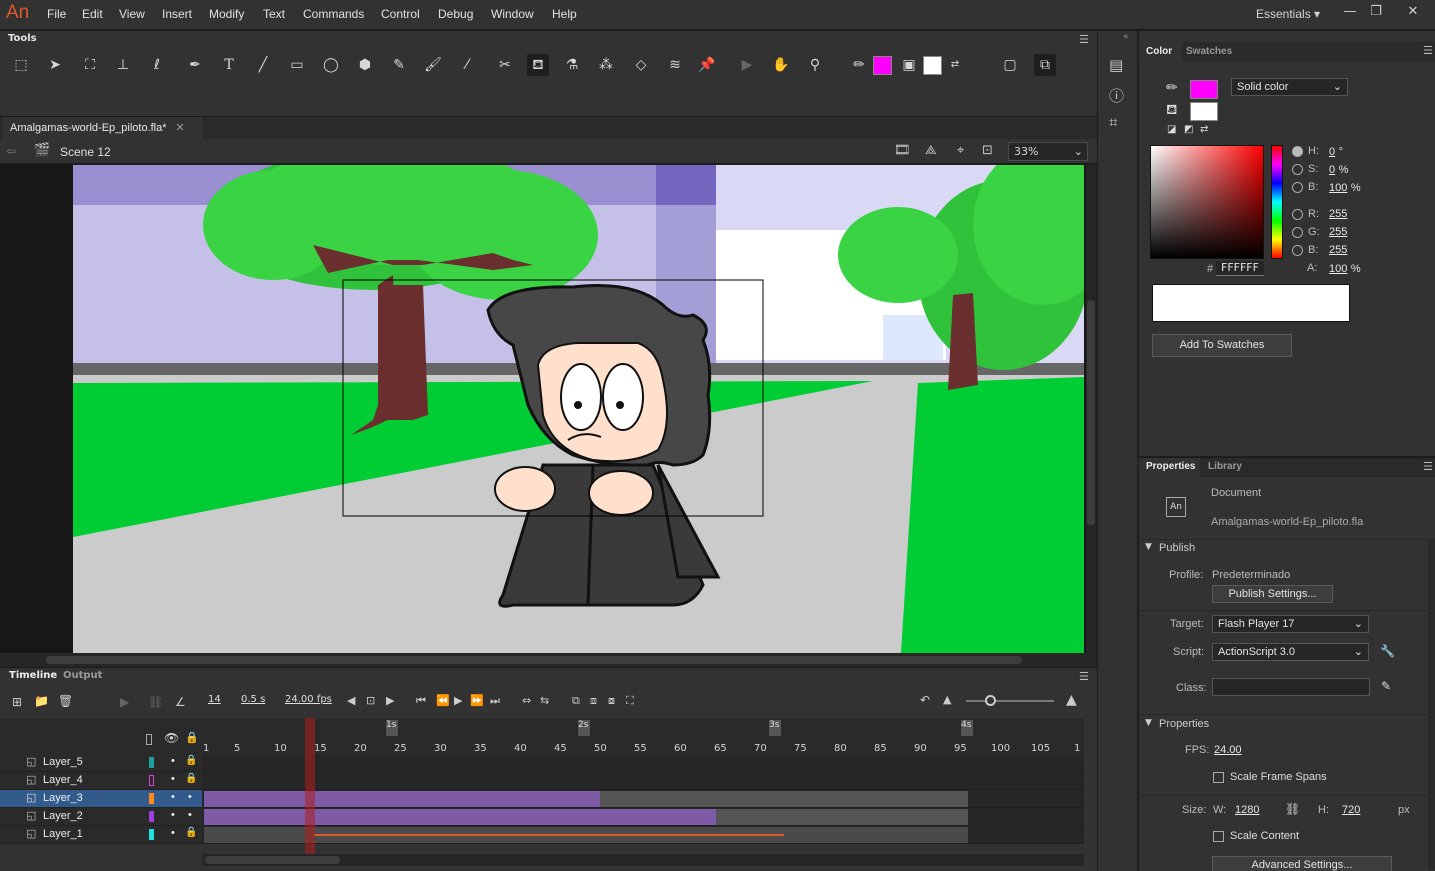  What do you see at coordinates (931, 150) in the screenshot?
I see `edit-symbols-icon: ⟁` at bounding box center [931, 150].